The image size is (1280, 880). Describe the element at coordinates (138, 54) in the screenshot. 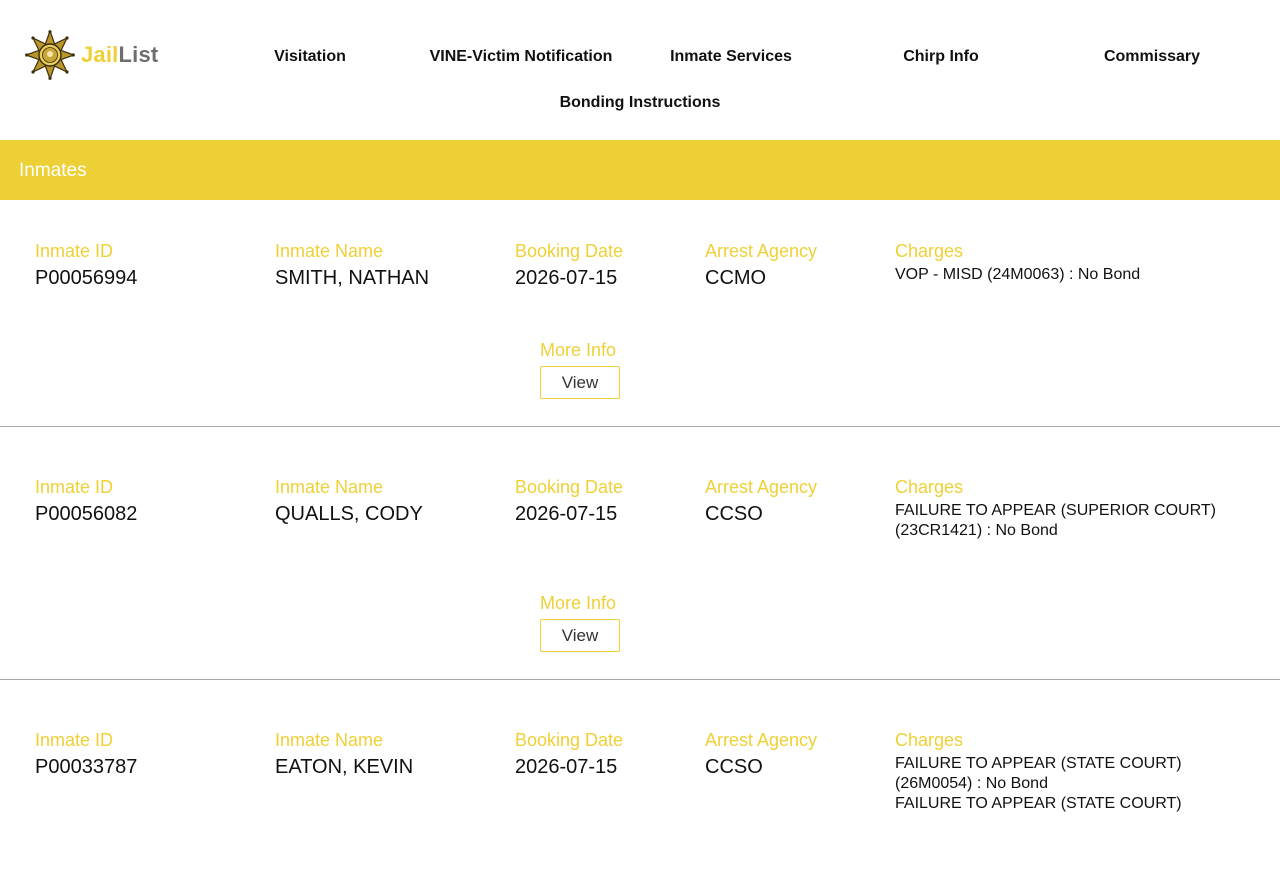

I see `brand-name-part2: List` at that location.